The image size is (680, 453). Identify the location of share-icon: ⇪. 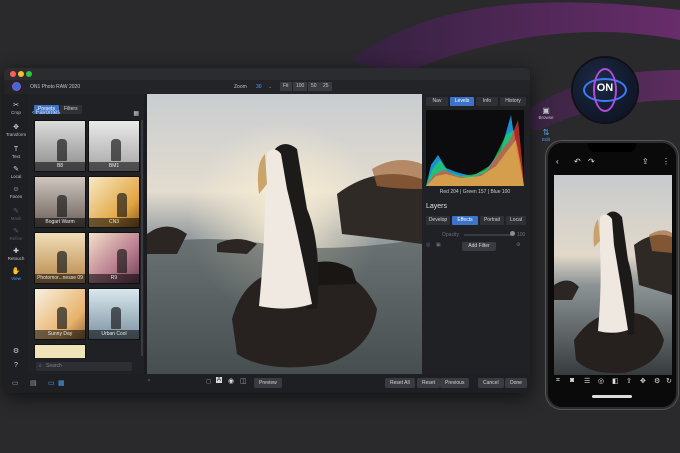
(645, 161).